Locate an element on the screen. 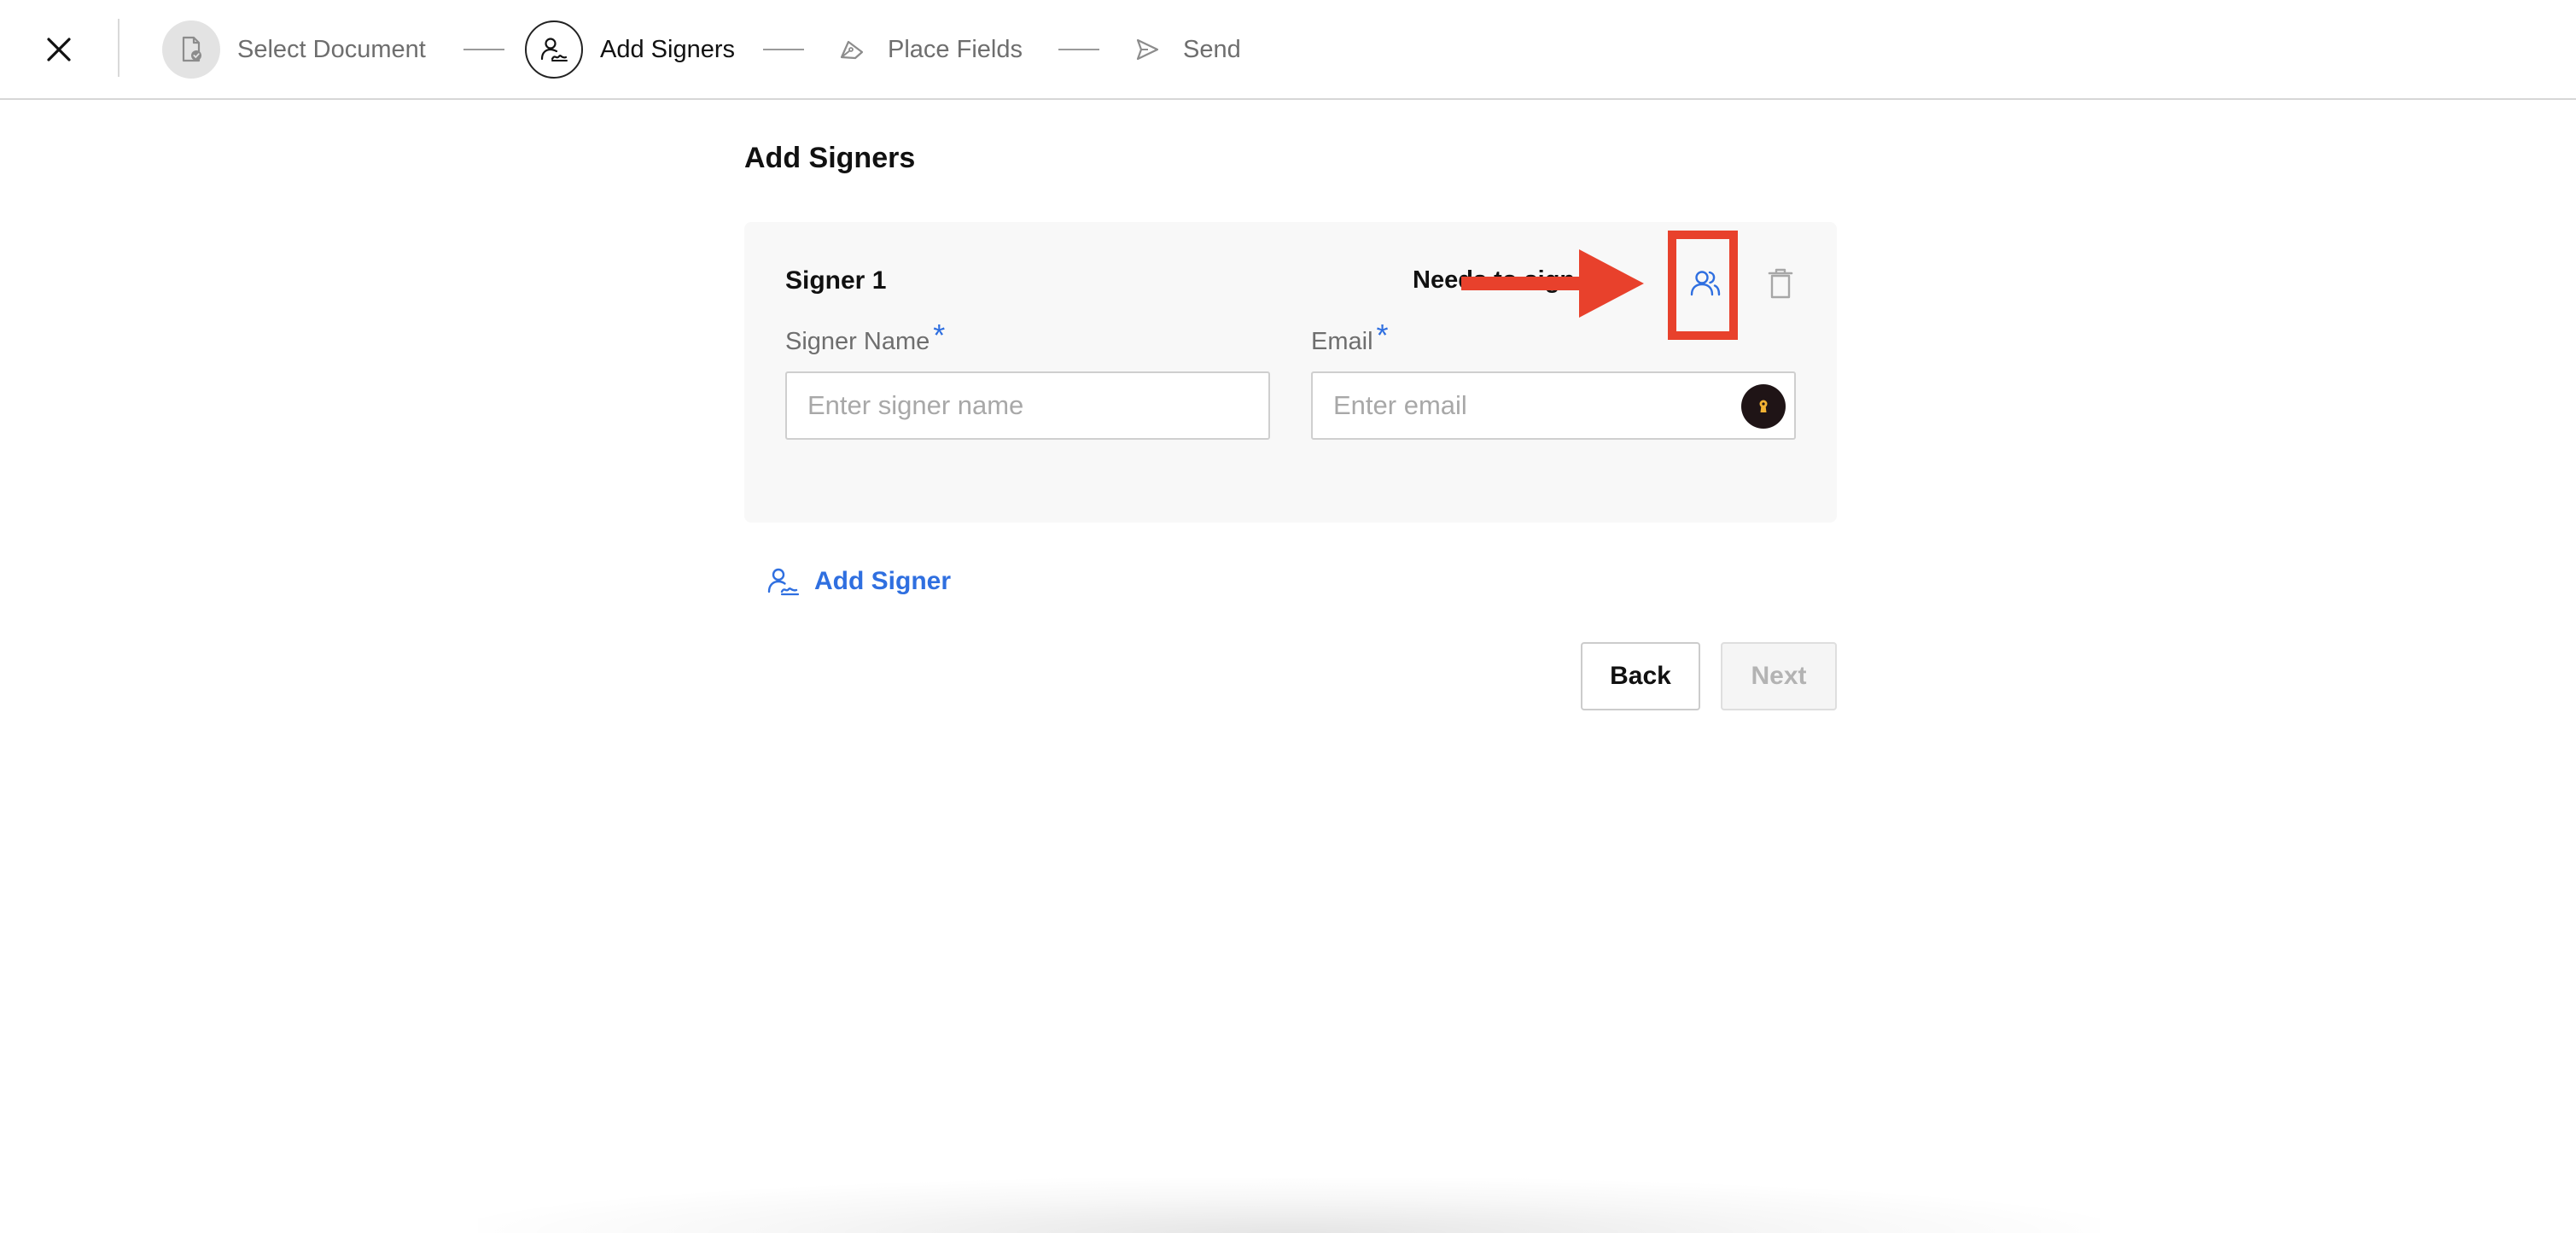  contacts-button is located at coordinates (1705, 283).